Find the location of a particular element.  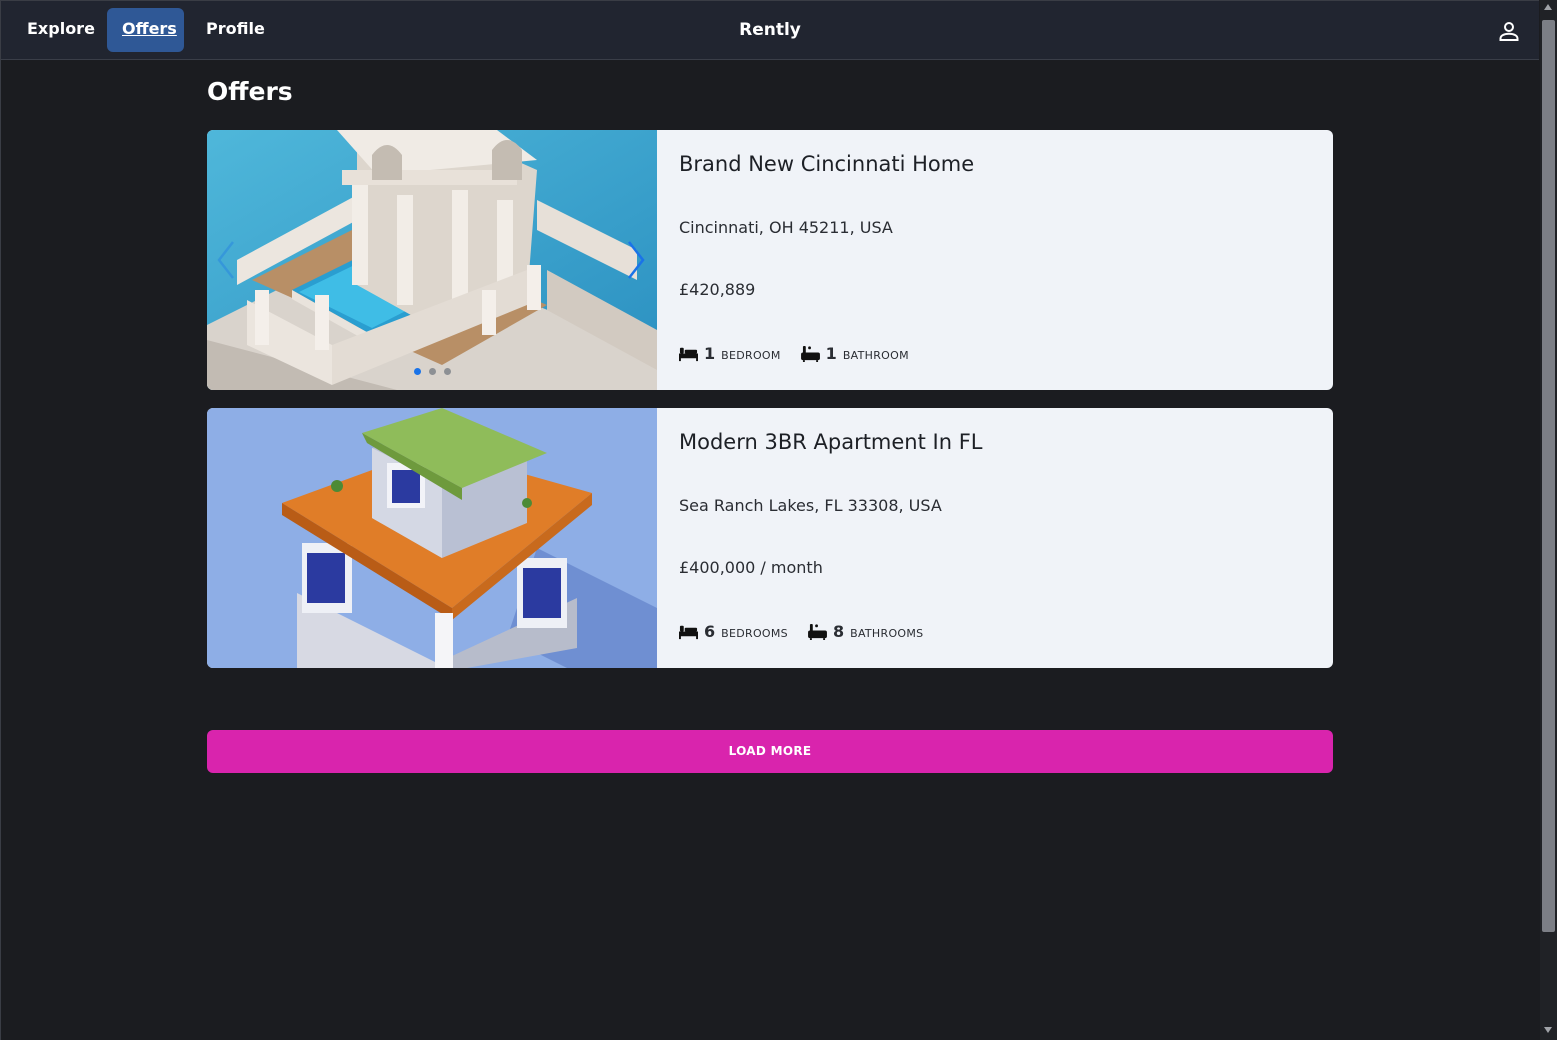

bathrooms-label: Bathroom is located at coordinates (875, 355).